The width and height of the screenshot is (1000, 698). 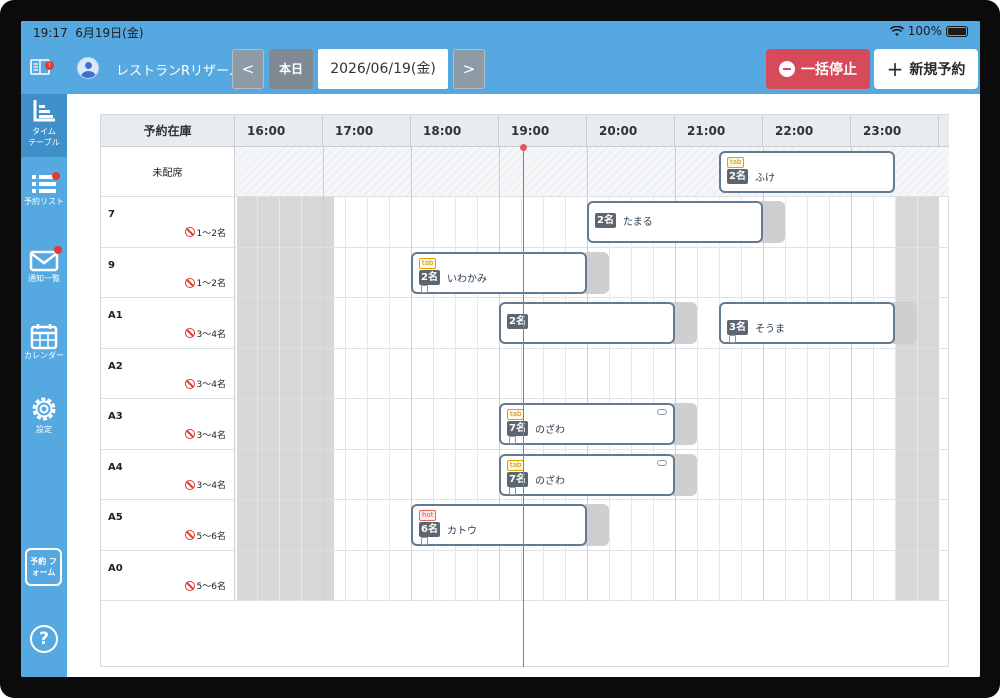 I want to click on table-label: A4 3〜4名, so click(x=168, y=474).